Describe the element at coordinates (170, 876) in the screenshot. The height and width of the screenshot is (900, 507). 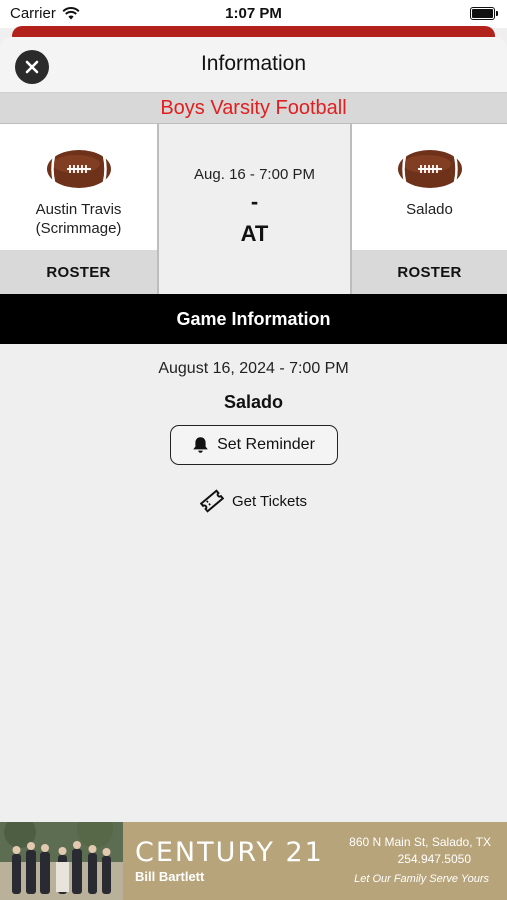
I see `sponsor-agent: Bill Bartlett` at that location.